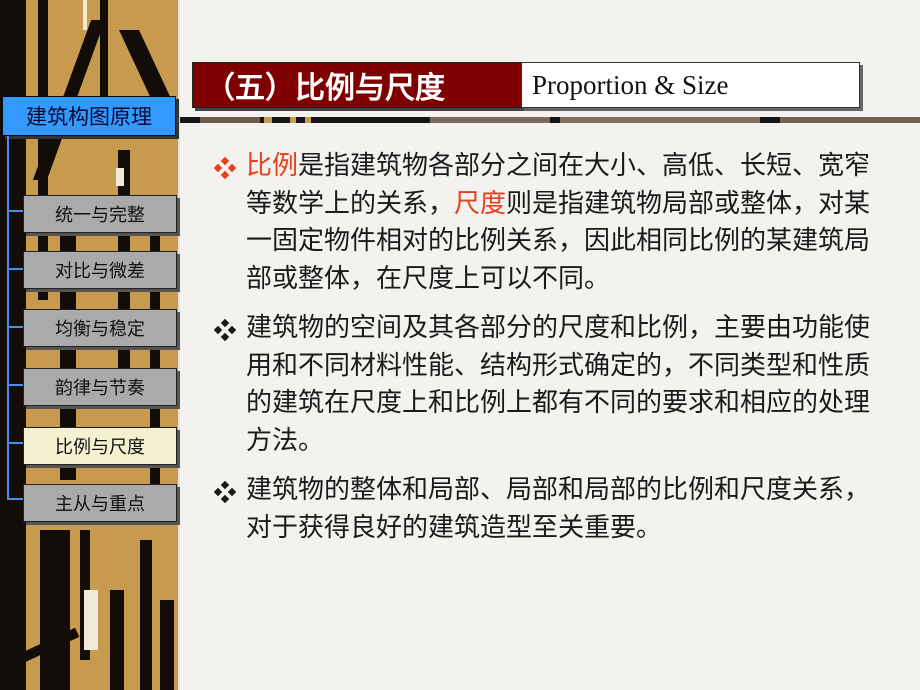 The width and height of the screenshot is (920, 690). Describe the element at coordinates (100, 387) in the screenshot. I see `sidebar-item-rhythm: 韵律与节奏` at that location.